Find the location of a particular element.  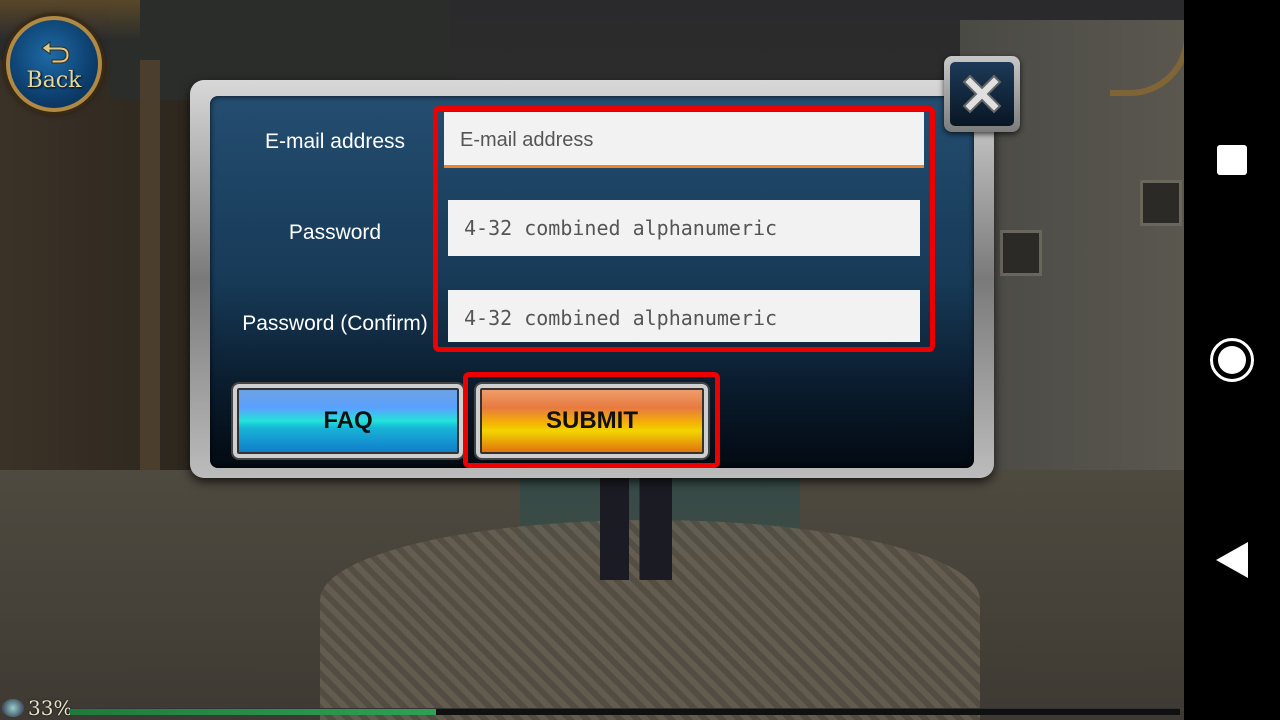

back-arrow-icon is located at coordinates (55, 52).